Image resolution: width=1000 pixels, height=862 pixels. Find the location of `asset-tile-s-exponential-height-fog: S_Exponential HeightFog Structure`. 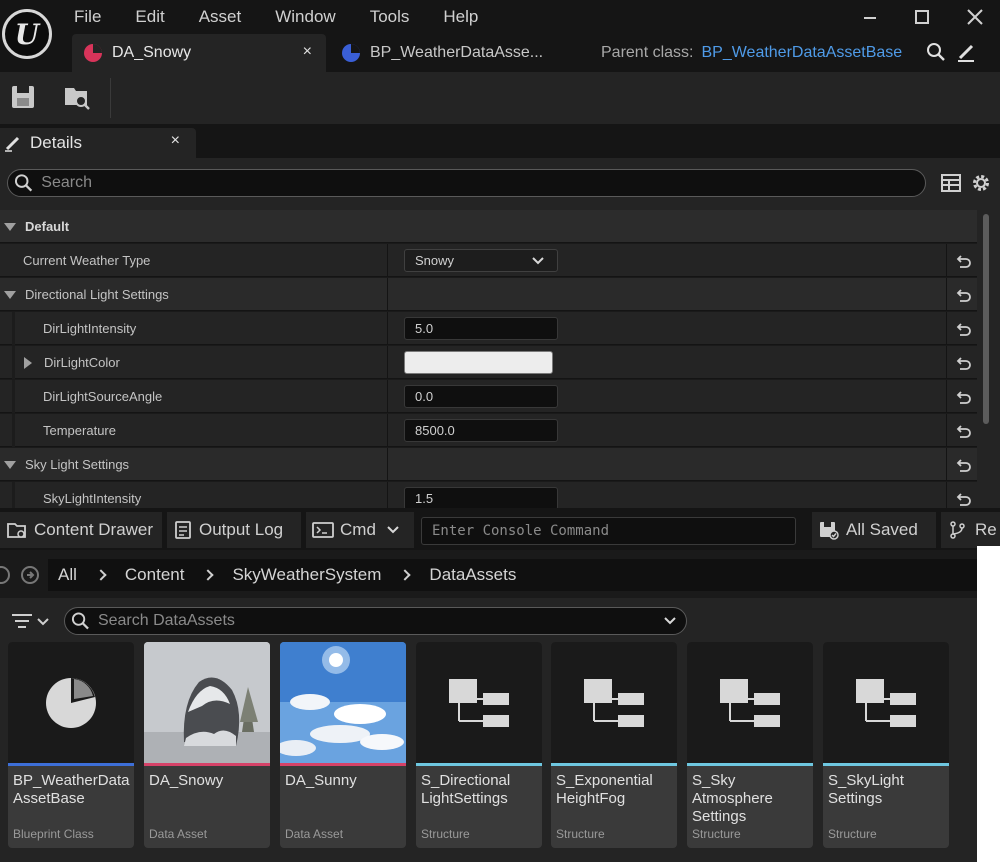

asset-tile-s-exponential-height-fog: S_Exponential HeightFog Structure is located at coordinates (614, 745).